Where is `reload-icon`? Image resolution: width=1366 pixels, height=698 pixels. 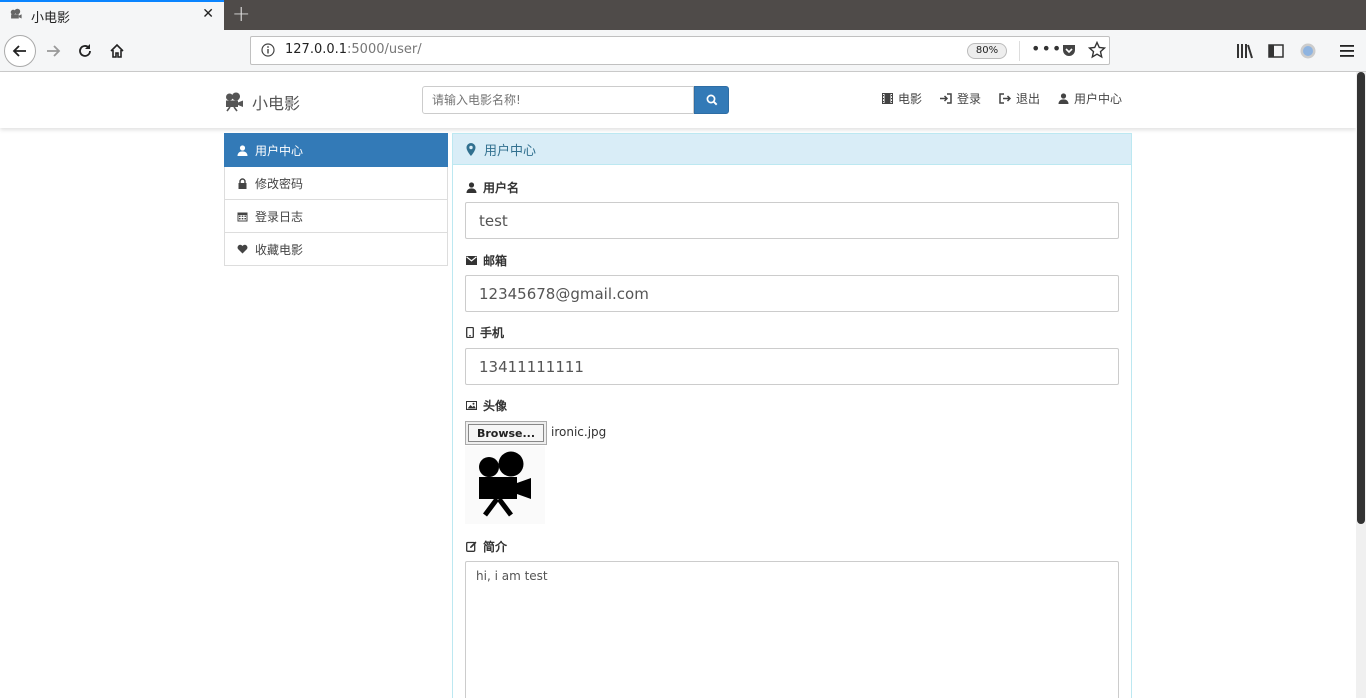
reload-icon is located at coordinates (85, 50).